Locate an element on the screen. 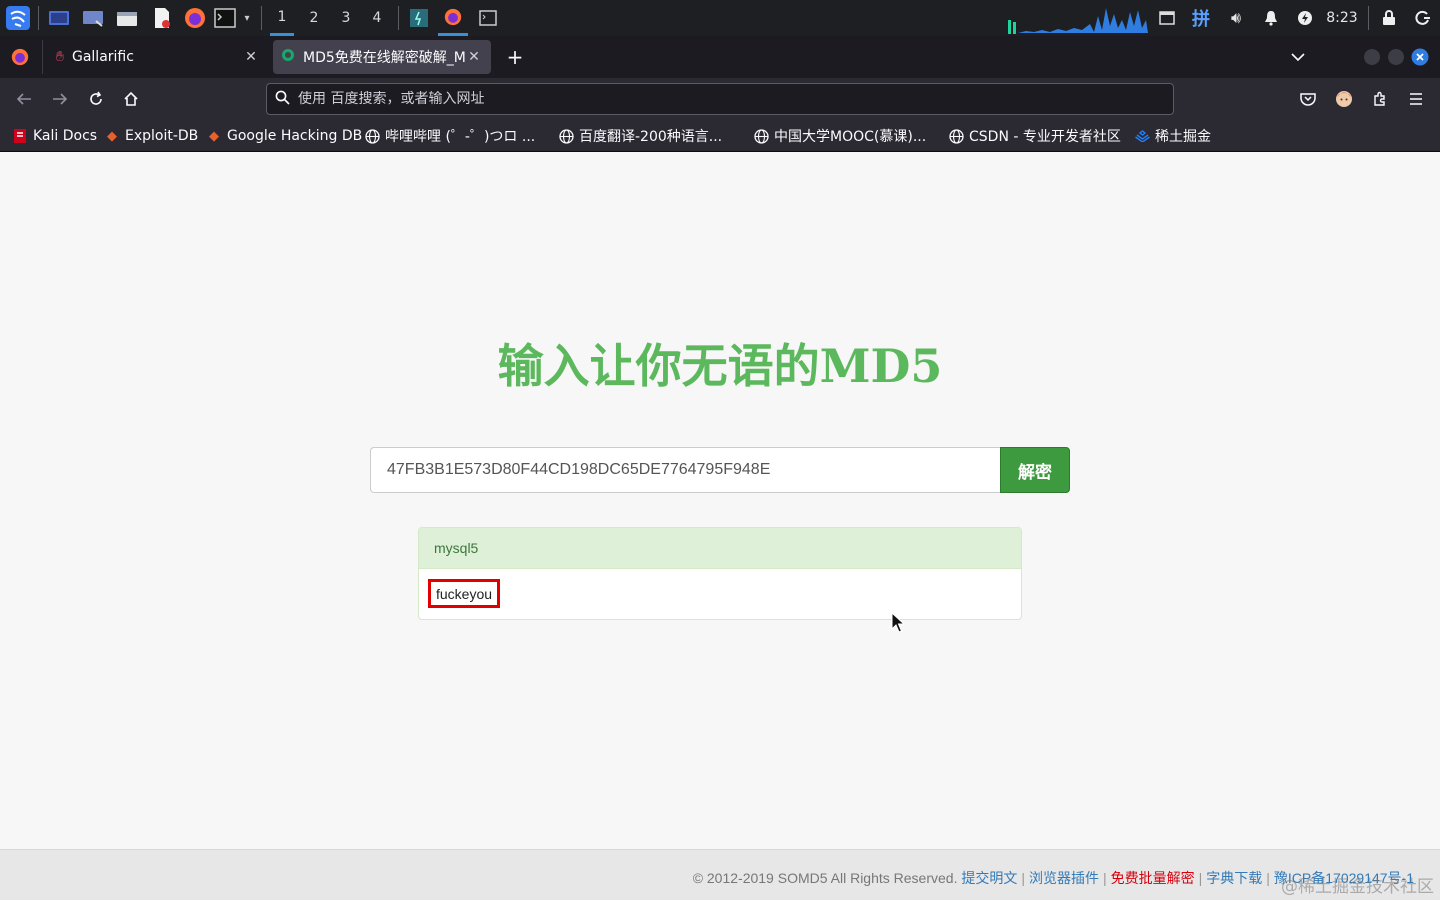 This screenshot has width=1440, height=900. browser-plugin-link: 浏览器插件 is located at coordinates (1064, 878).